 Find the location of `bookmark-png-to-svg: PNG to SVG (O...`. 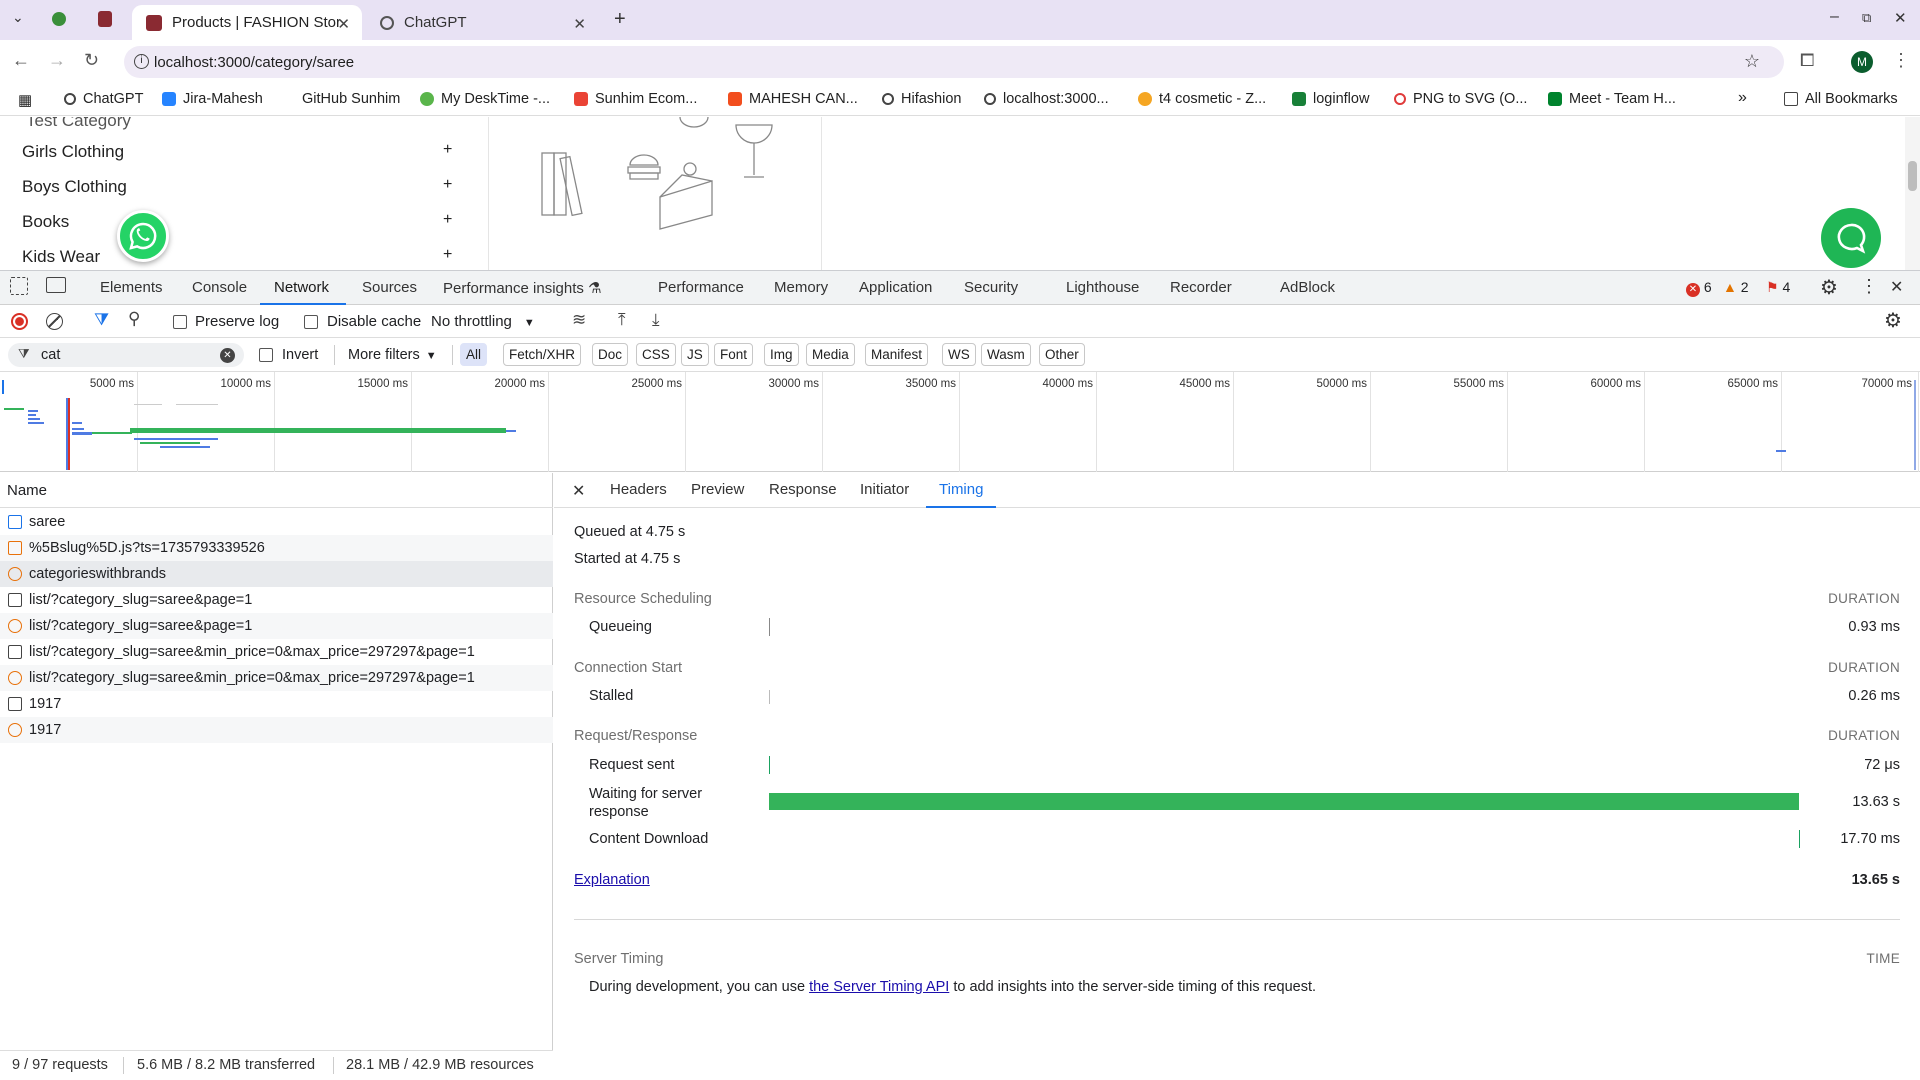

bookmark-png-to-svg: PNG to SVG (O... is located at coordinates (1460, 99).